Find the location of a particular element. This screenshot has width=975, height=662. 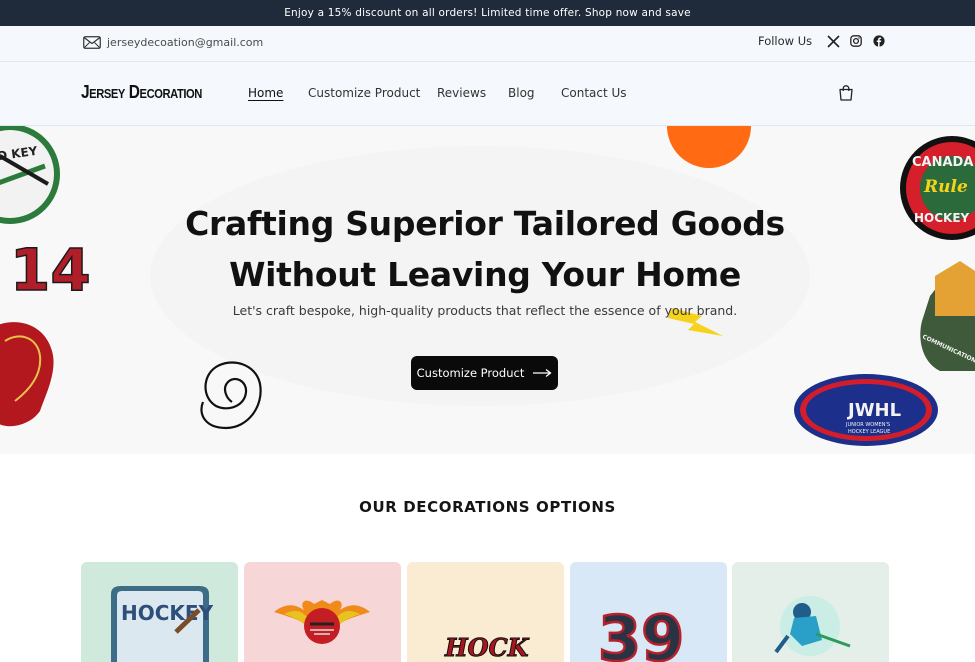

numbers-card: 39 is located at coordinates (648, 612).